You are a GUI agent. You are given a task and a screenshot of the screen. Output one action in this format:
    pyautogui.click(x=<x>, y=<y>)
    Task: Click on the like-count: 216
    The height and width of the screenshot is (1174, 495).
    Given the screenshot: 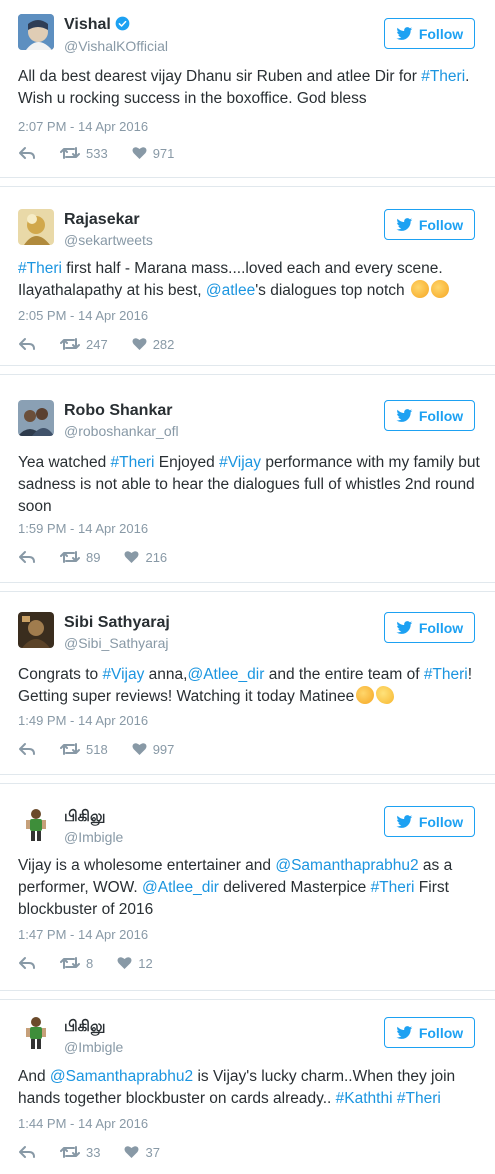 What is the action you would take?
    pyautogui.click(x=156, y=557)
    